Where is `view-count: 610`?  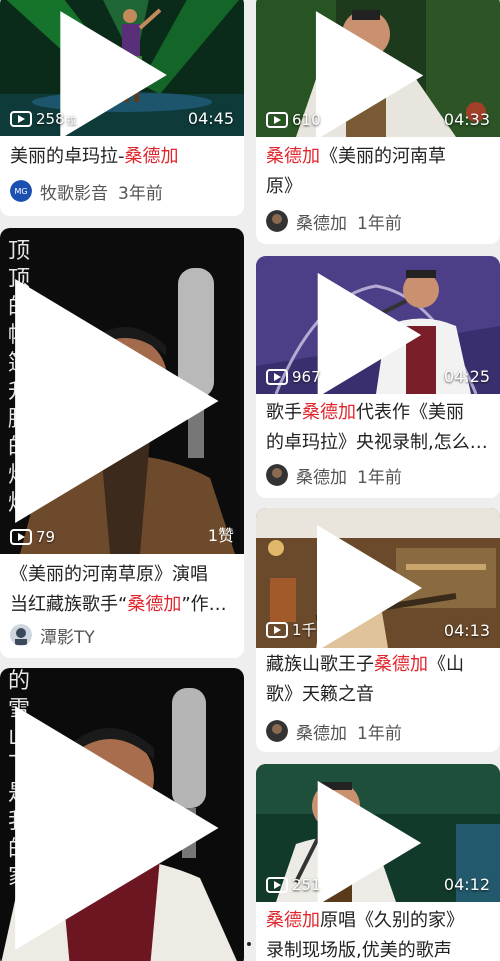 view-count: 610 is located at coordinates (293, 120).